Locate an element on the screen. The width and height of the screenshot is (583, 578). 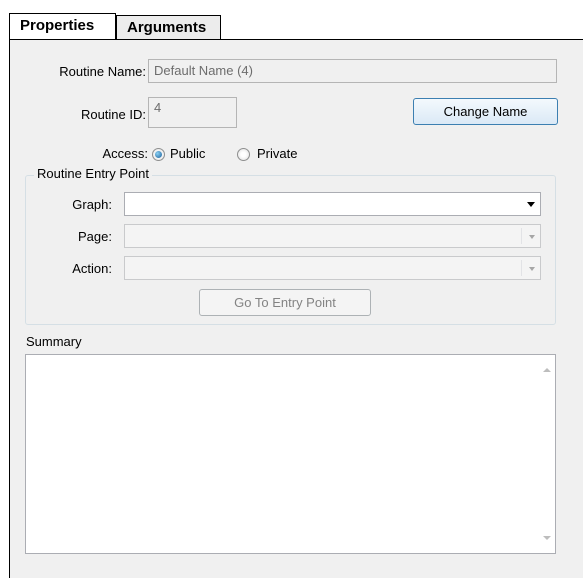
scroll-down-icon is located at coordinates (547, 538).